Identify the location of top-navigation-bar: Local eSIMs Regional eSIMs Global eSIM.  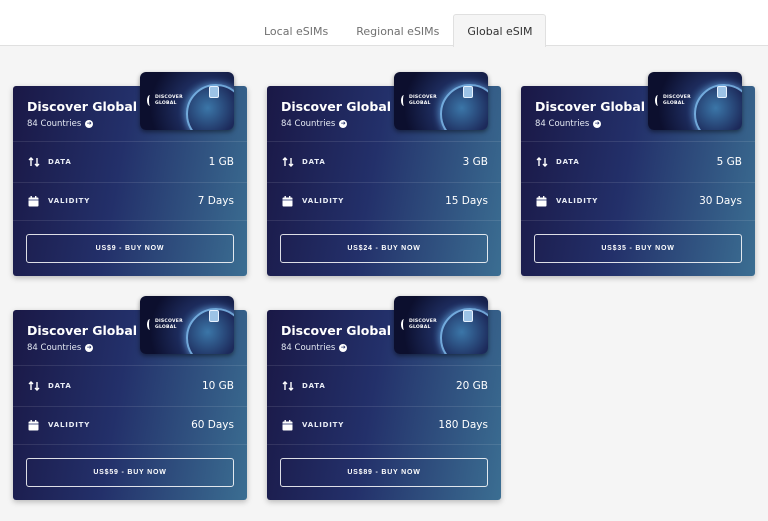
(384, 23).